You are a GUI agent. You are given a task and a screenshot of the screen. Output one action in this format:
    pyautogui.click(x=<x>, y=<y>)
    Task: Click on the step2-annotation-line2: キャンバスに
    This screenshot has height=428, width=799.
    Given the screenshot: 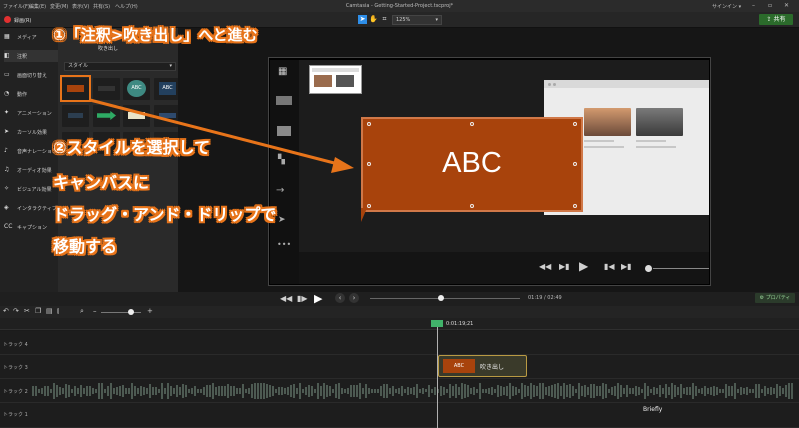 What is the action you would take?
    pyautogui.click(x=101, y=182)
    